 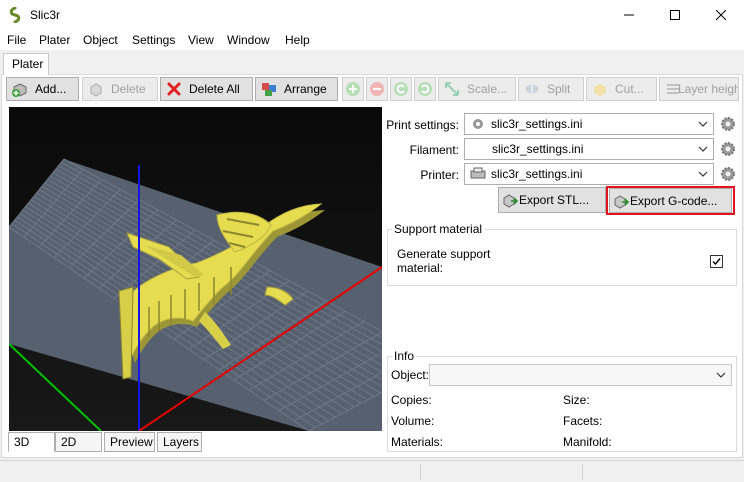 What do you see at coordinates (45, 15) in the screenshot?
I see `window-title: Slic3r` at bounding box center [45, 15].